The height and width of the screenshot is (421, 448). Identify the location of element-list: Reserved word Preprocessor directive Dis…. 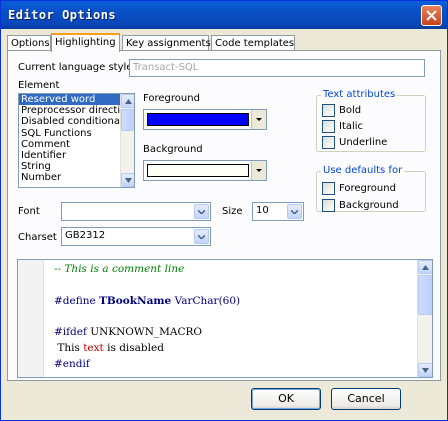
(76, 140).